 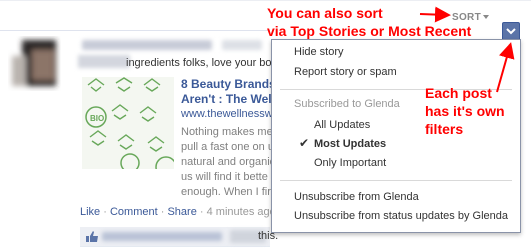 I want to click on annotation-arrows, so click(x=467, y=49).